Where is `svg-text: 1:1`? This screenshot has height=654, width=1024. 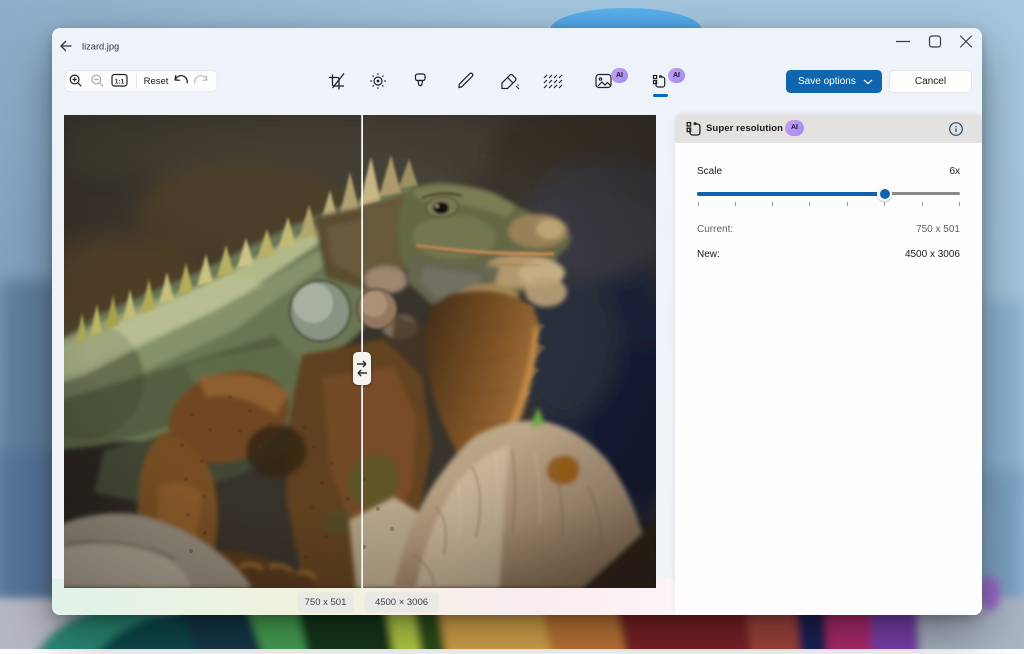 svg-text: 1:1 is located at coordinates (120, 81).